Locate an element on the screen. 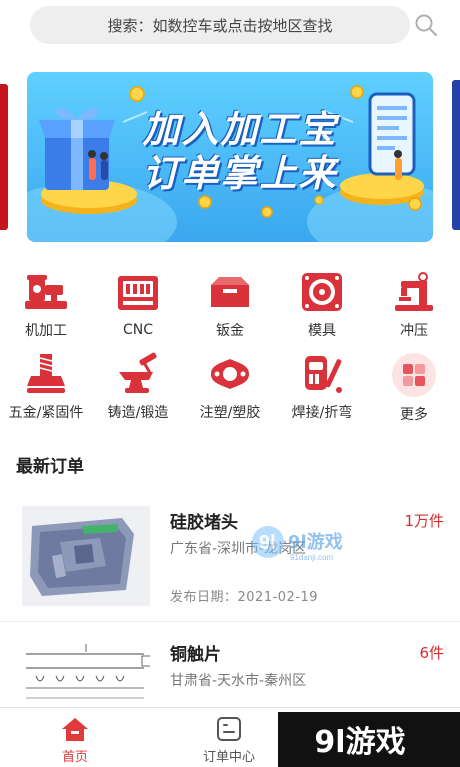  watermark-badge-text: 9l游戏 is located at coordinates (359, 742).